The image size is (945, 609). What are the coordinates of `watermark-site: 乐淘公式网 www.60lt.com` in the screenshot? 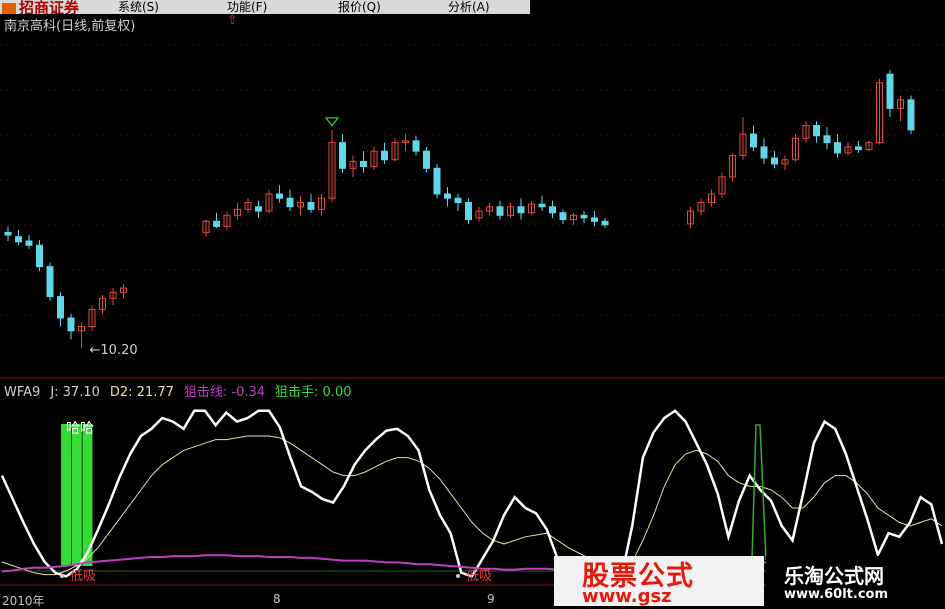 It's located at (855, 582).